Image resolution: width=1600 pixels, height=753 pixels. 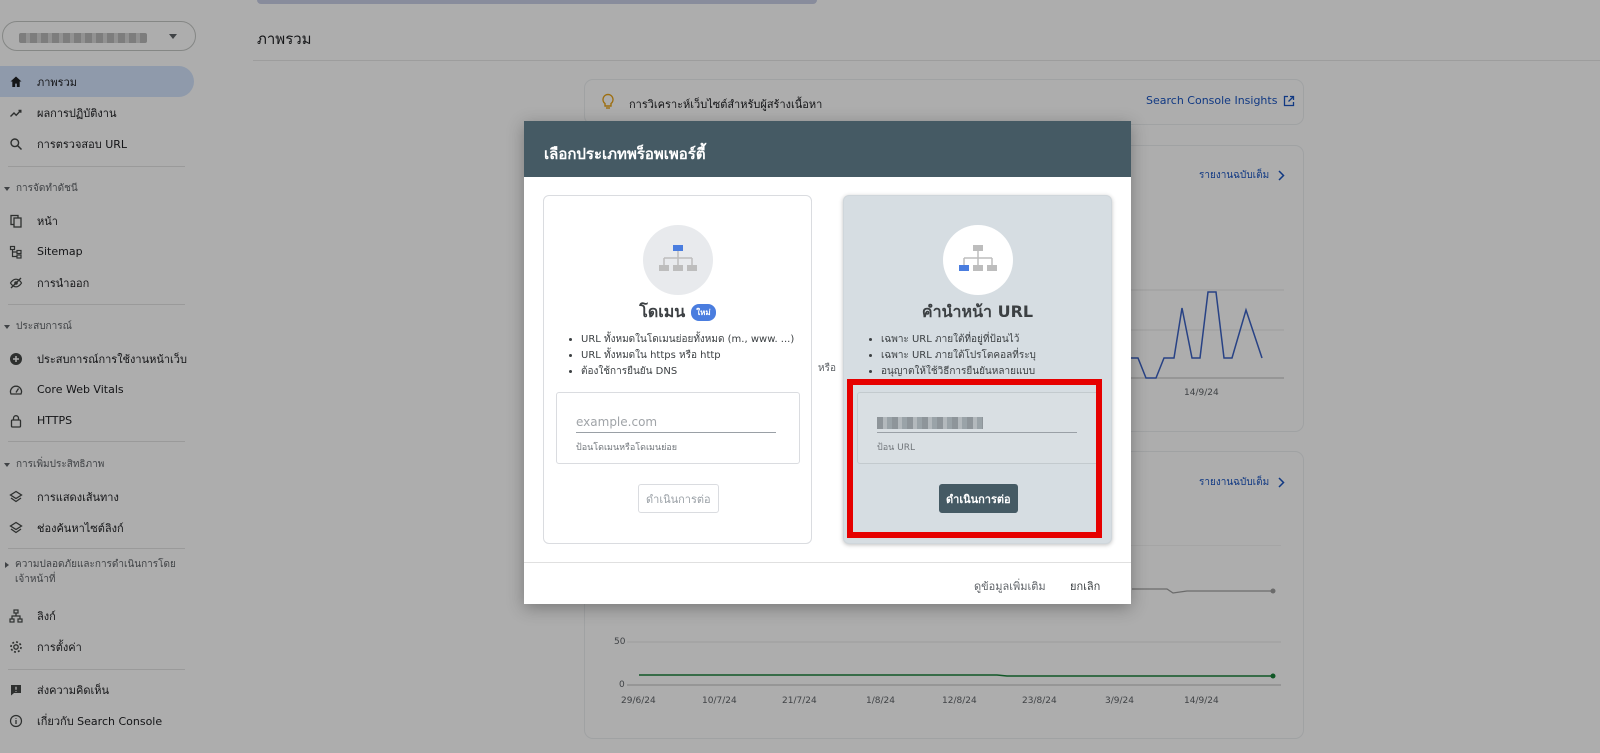 What do you see at coordinates (676, 423) in the screenshot?
I see `domain-input: example.com` at bounding box center [676, 423].